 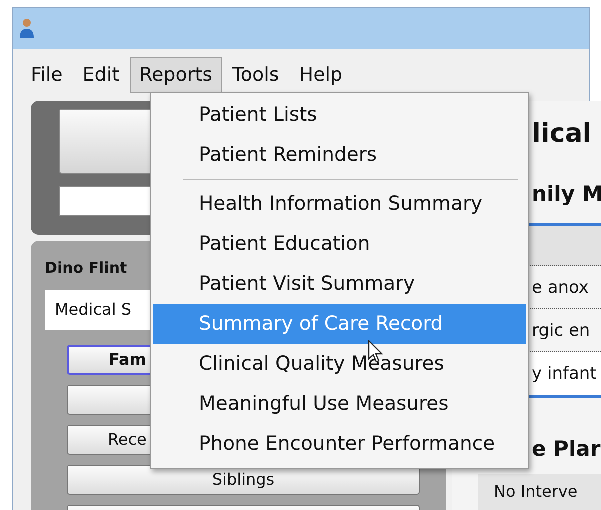 What do you see at coordinates (47, 75) in the screenshot?
I see `menu-item: File` at bounding box center [47, 75].